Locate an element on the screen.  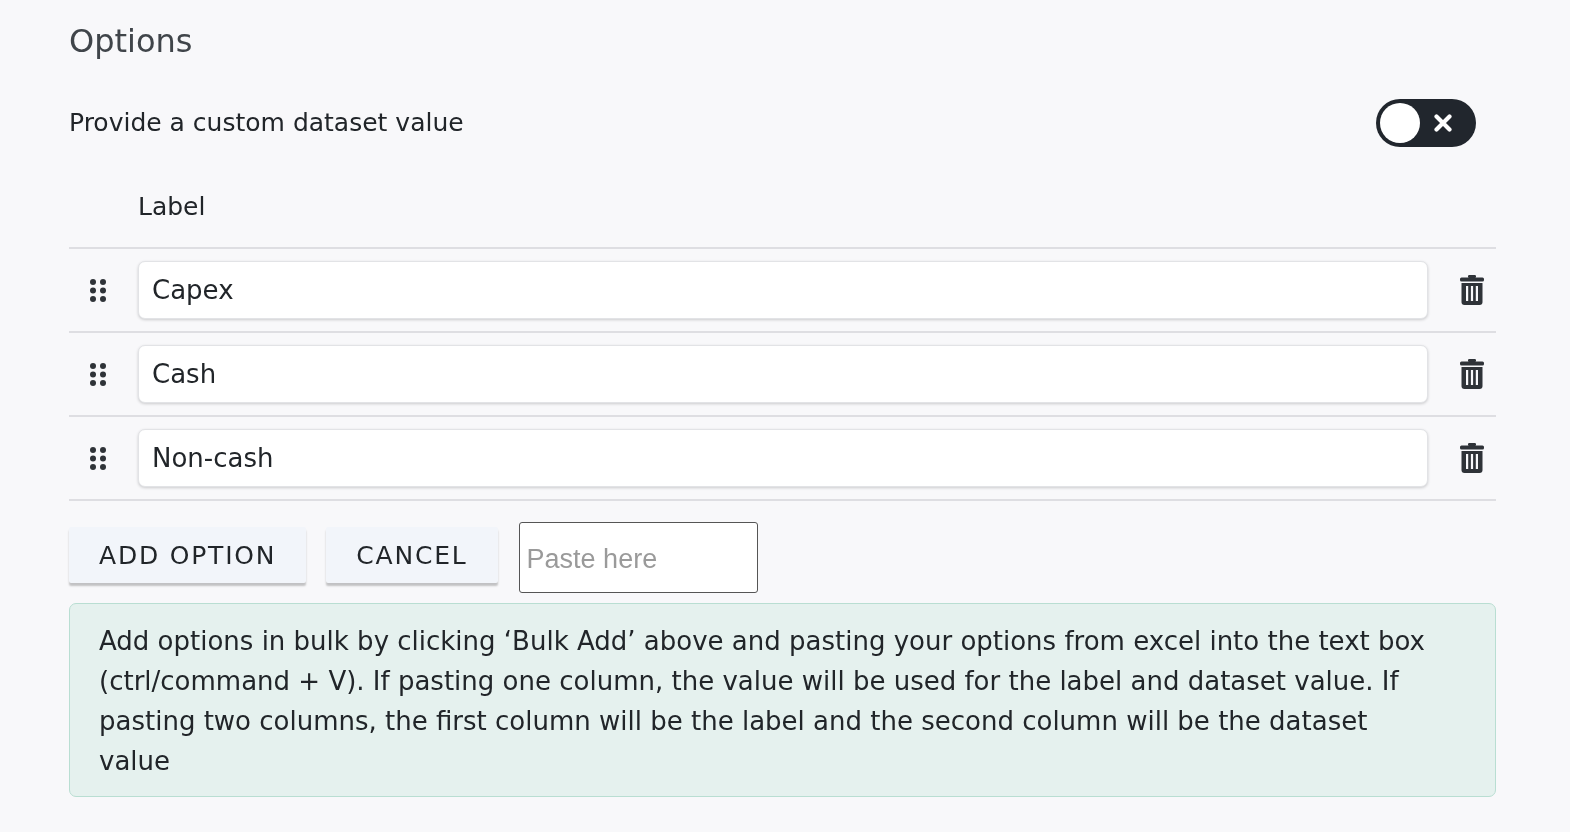
toggle-knob is located at coordinates (1400, 123).